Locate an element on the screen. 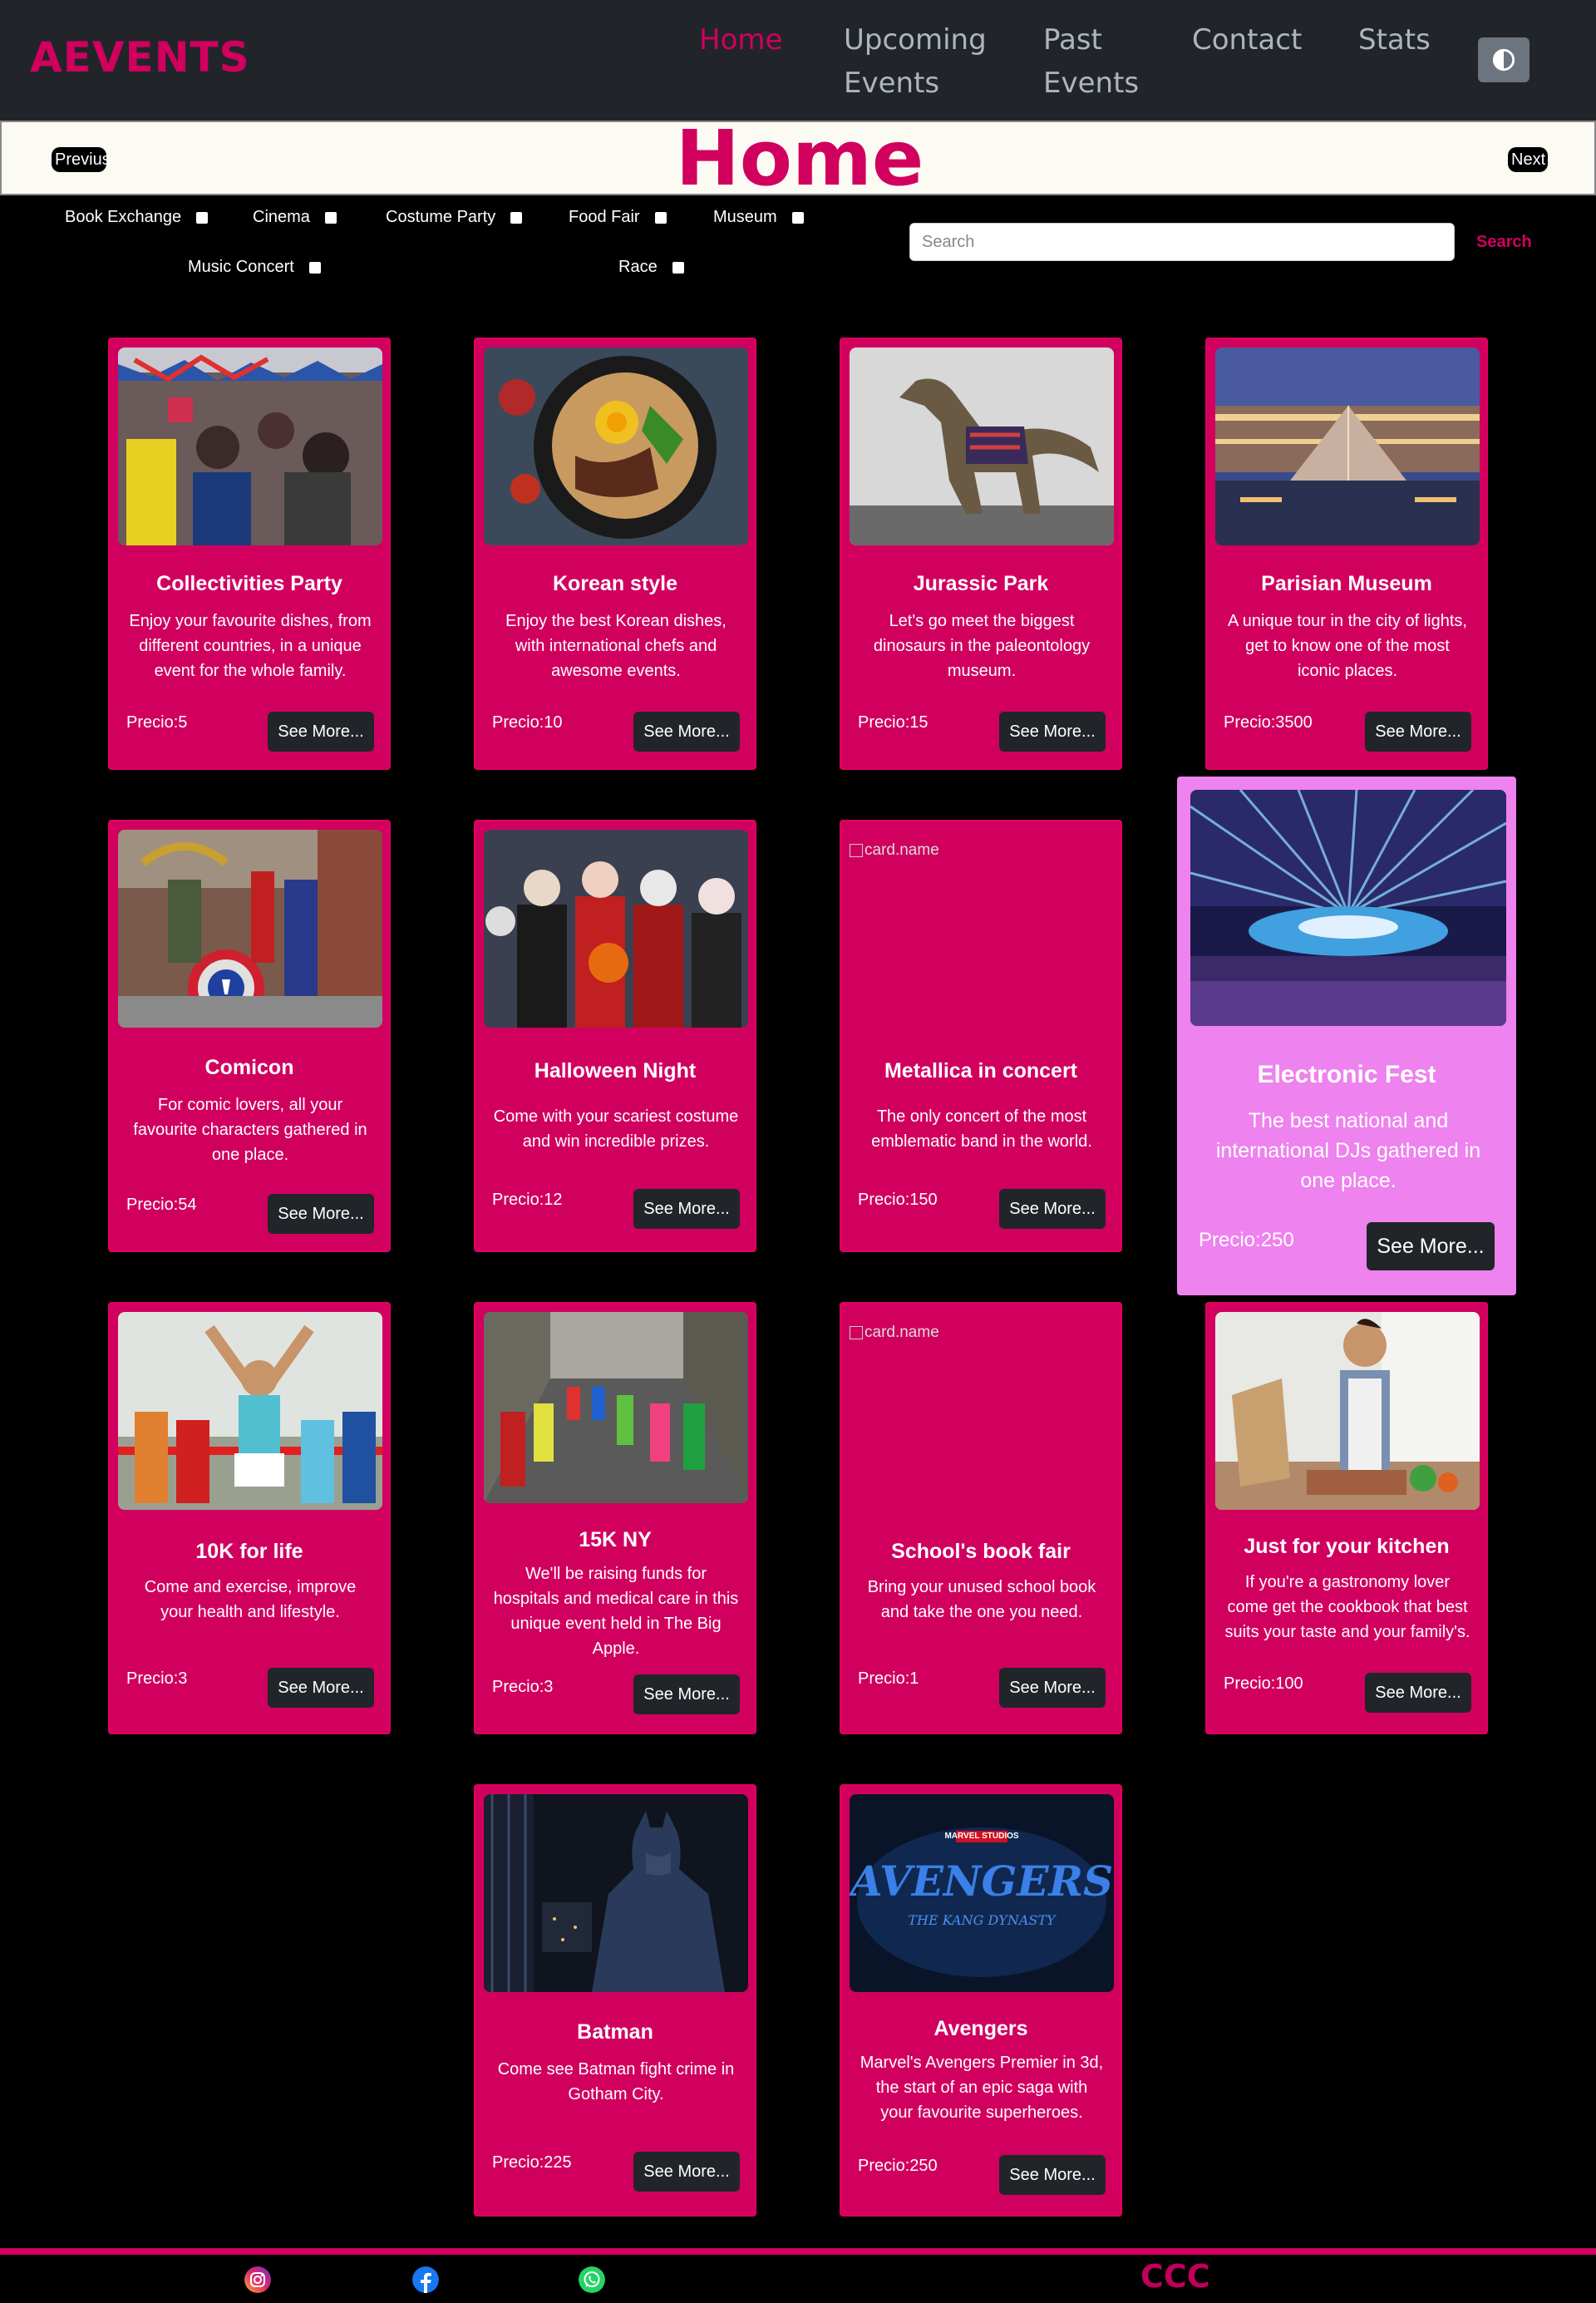  filter-food-fair: Food Fair is located at coordinates (618, 218).